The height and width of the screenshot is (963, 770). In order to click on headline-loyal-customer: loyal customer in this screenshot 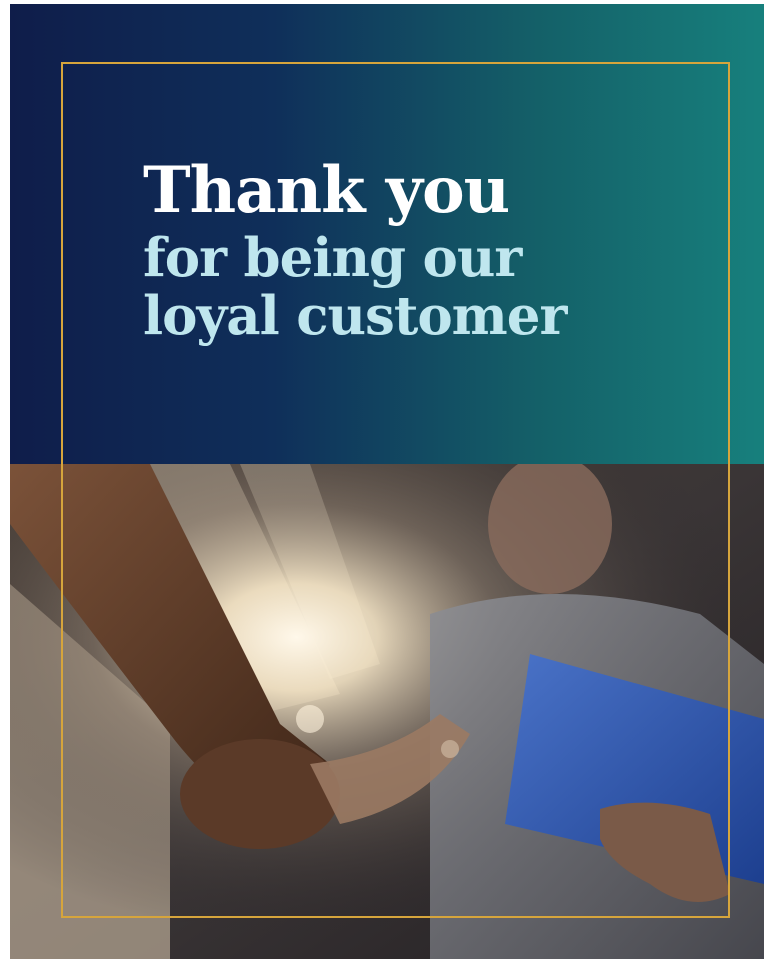, I will do `click(355, 316)`.